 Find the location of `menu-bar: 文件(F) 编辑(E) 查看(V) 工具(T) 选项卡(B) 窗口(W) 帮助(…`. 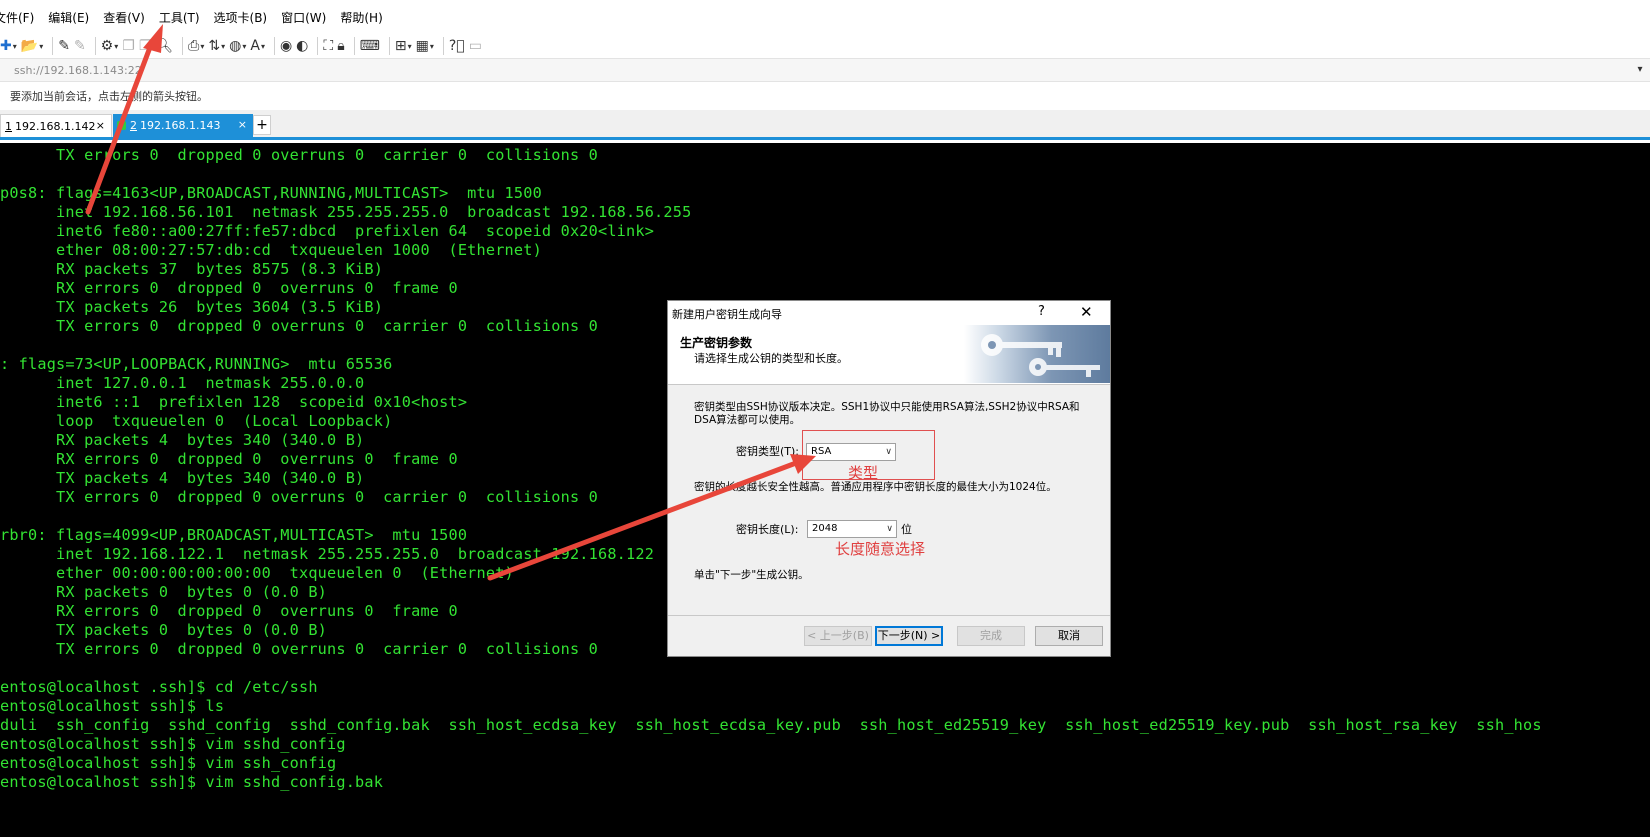

menu-bar: 文件(F) 编辑(E) 查看(V) 工具(T) 选项卡(B) 窗口(W) 帮助(… is located at coordinates (825, 17).